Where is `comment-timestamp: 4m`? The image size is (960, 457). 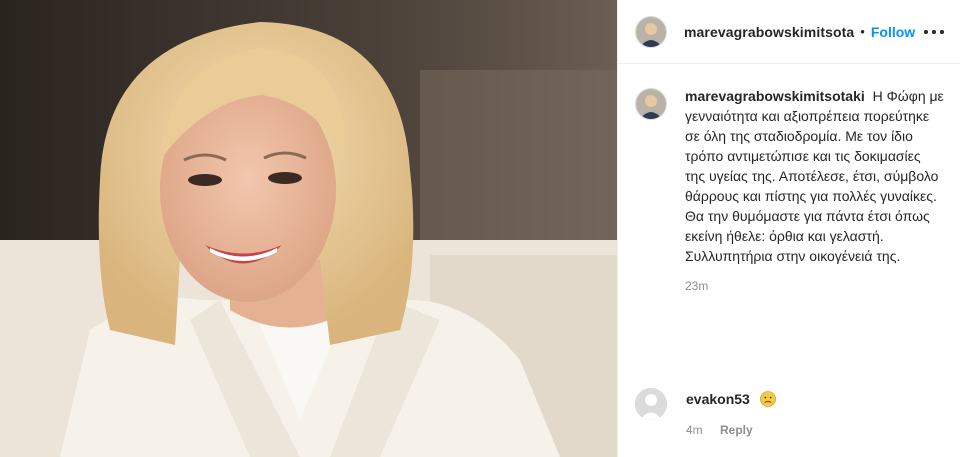 comment-timestamp: 4m is located at coordinates (694, 430).